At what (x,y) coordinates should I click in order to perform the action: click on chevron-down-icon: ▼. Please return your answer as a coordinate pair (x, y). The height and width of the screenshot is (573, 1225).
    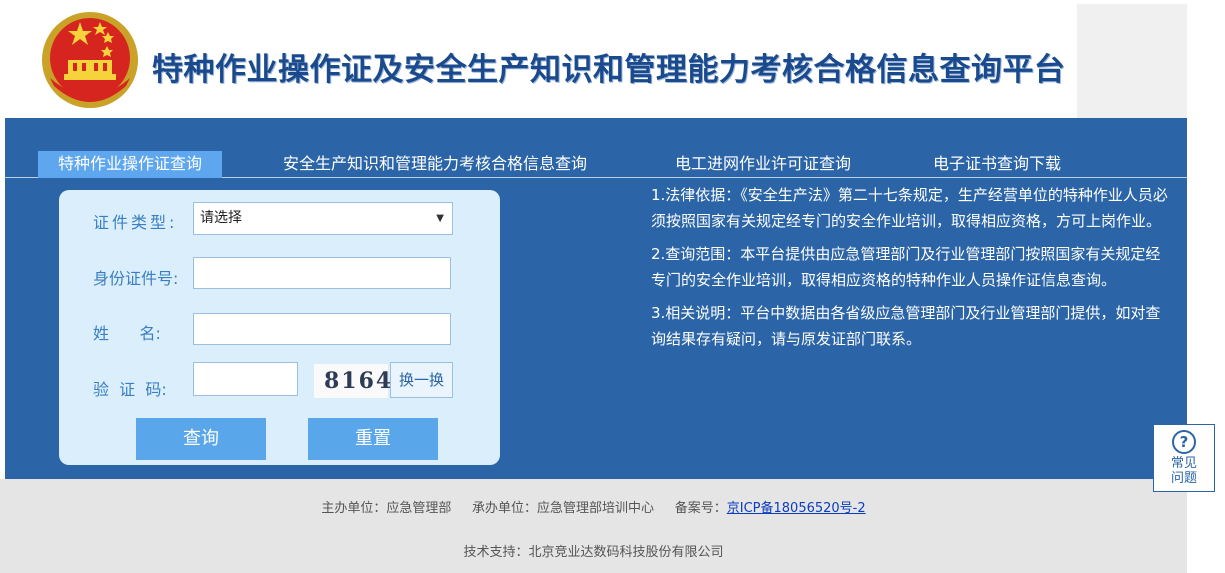
    Looking at the image, I should click on (440, 218).